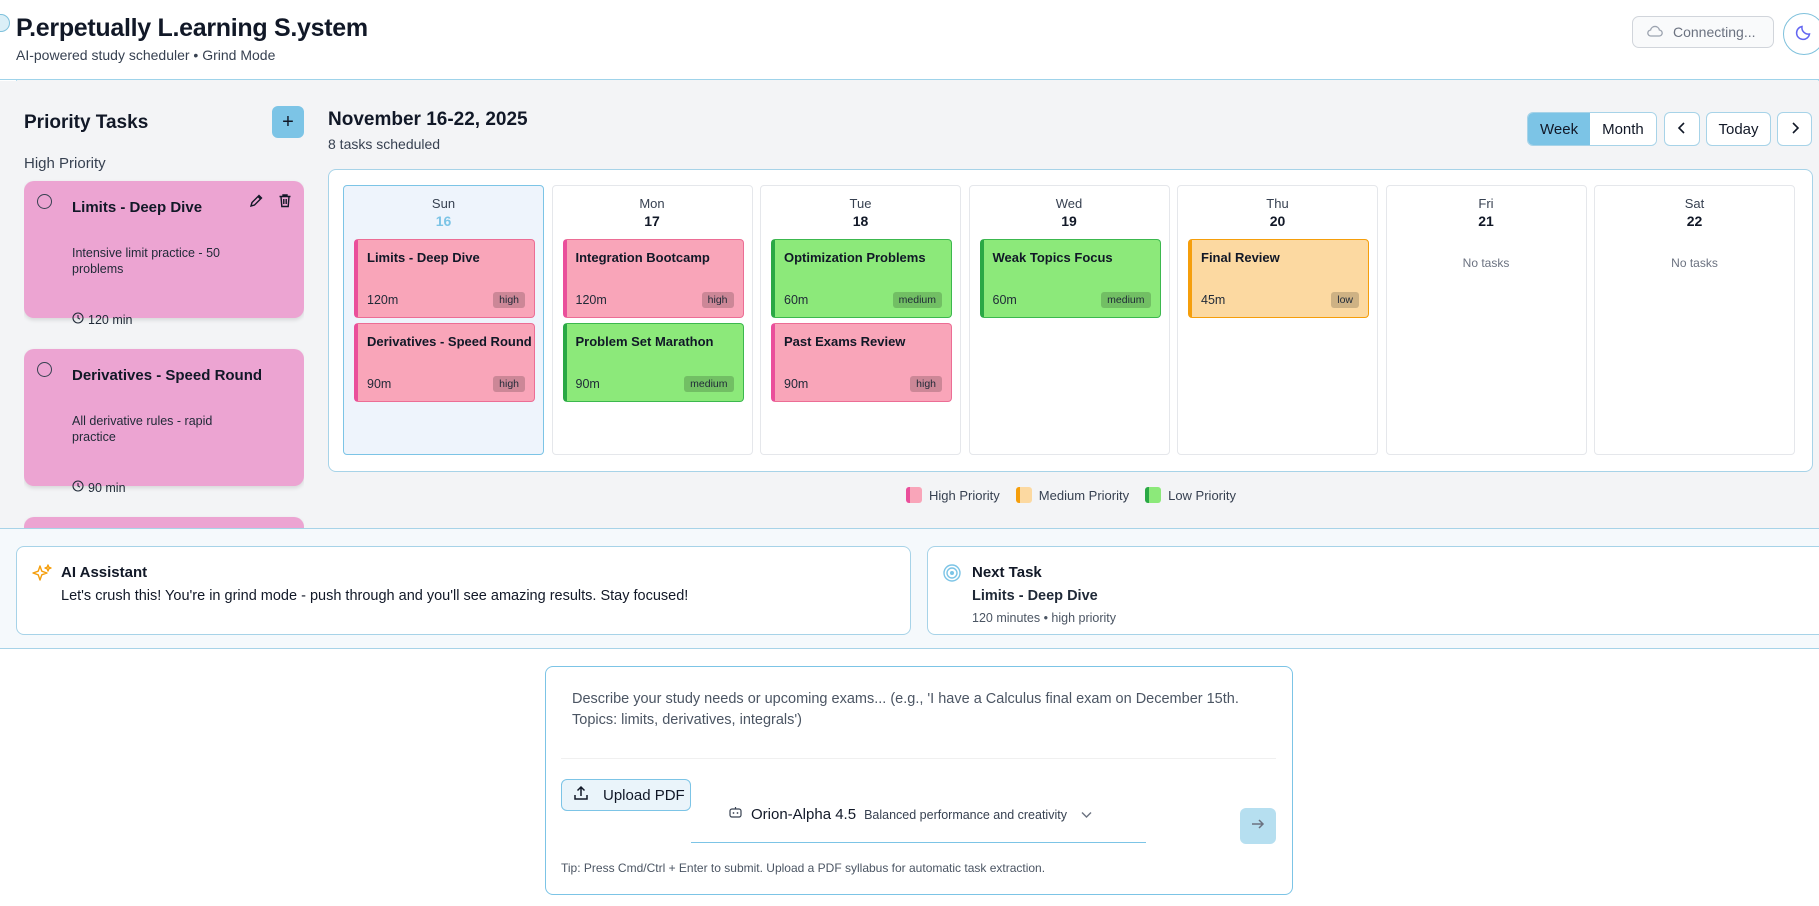  Describe the element at coordinates (146, 261) in the screenshot. I see `task-description: Intensive limit practice - 50 problems` at that location.